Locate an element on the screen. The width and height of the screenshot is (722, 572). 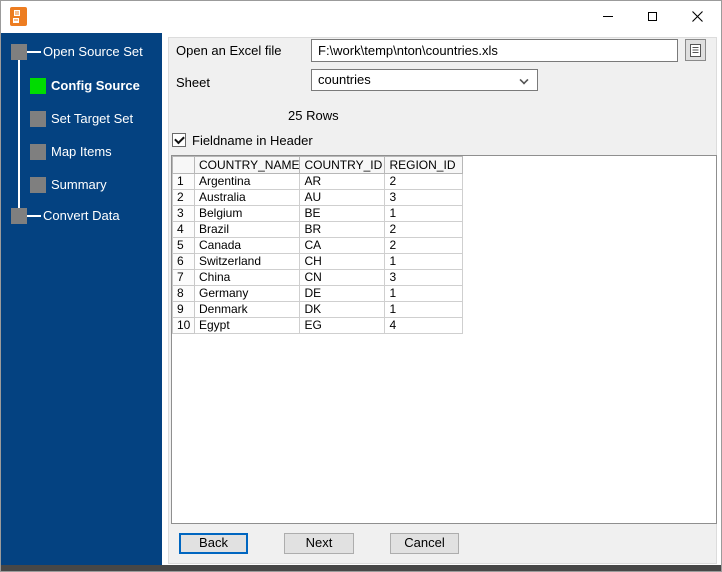
back-button: Back is located at coordinates (213, 543).